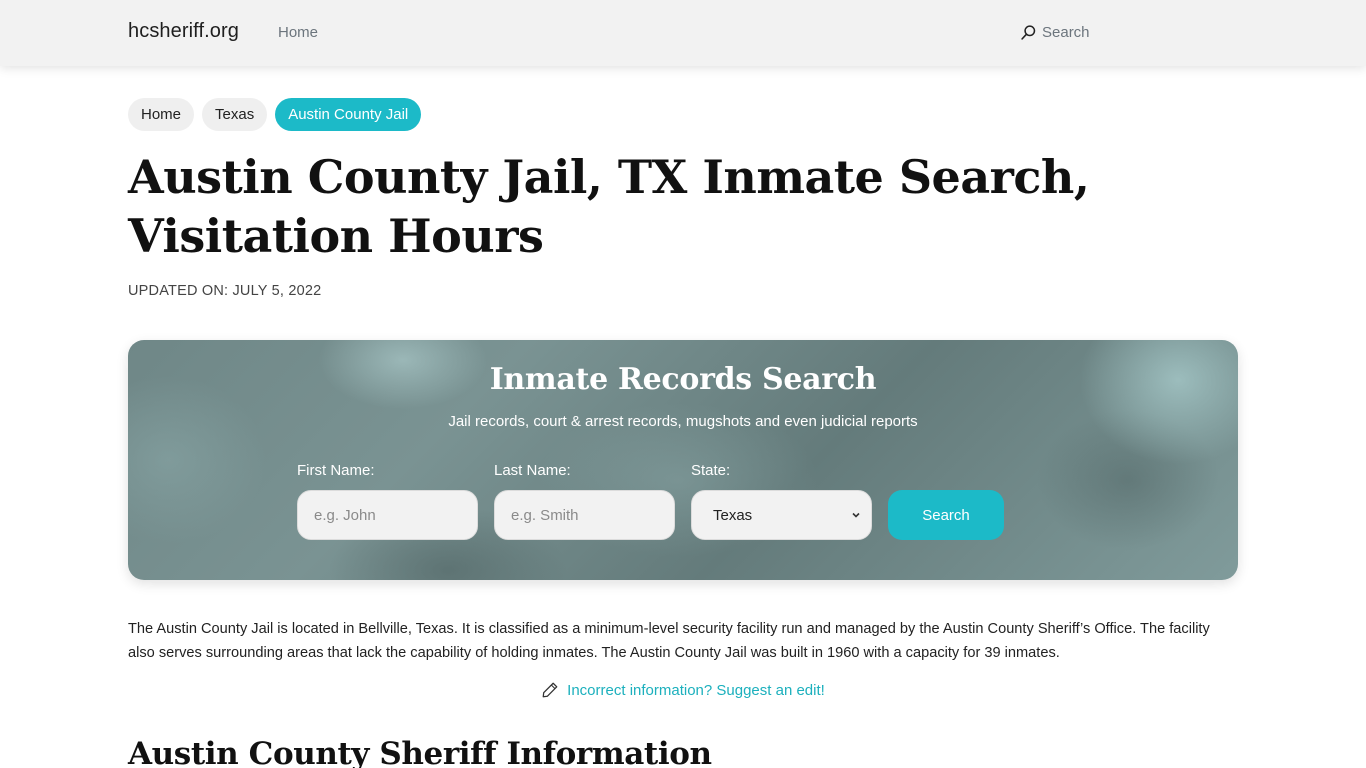  What do you see at coordinates (683, 33) in the screenshot?
I see `top-navbar: hcsheriff.org Home Search` at bounding box center [683, 33].